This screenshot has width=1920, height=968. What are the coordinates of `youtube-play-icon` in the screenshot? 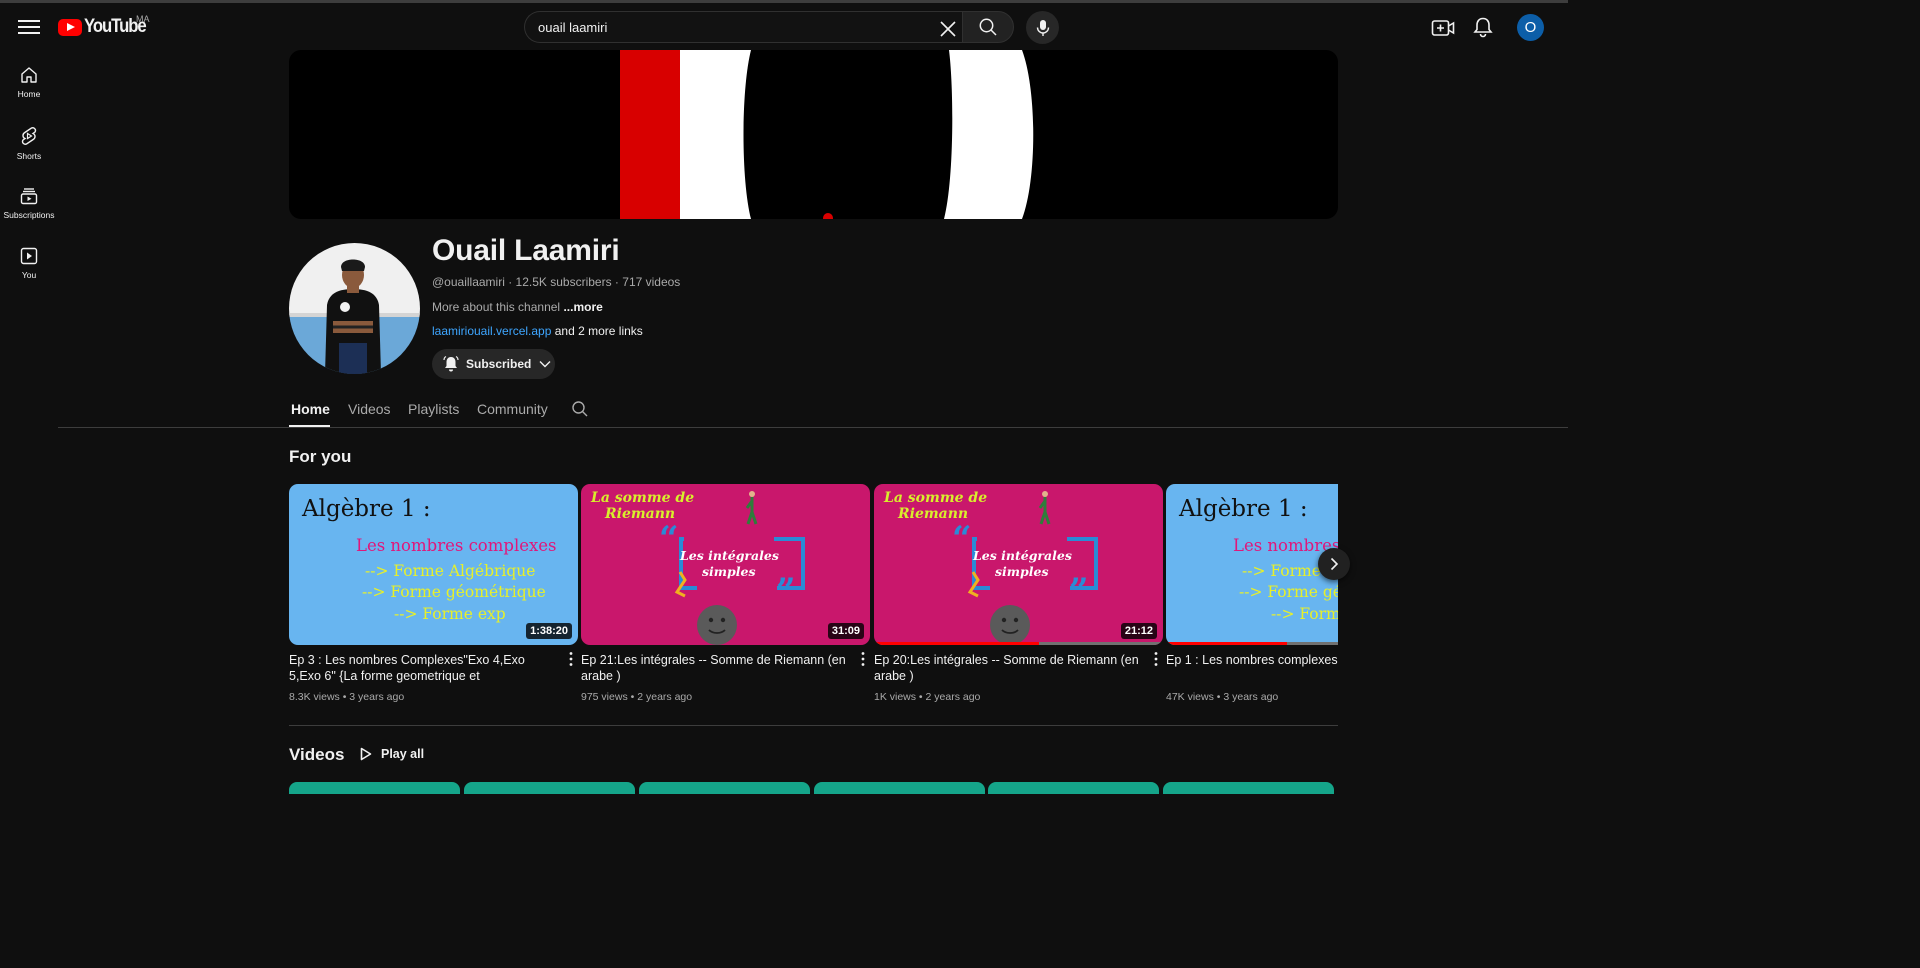 It's located at (70, 27).